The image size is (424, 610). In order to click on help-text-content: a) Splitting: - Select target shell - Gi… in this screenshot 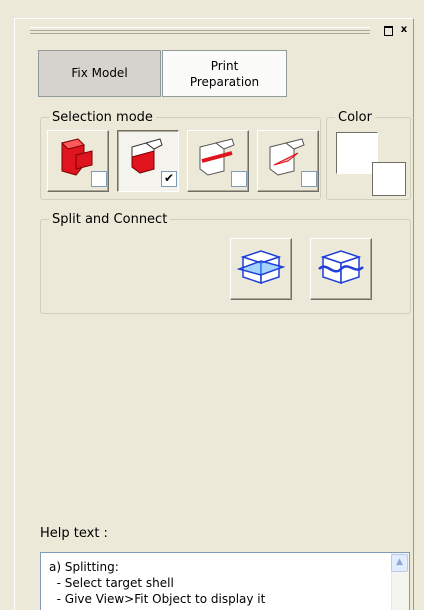, I will do `click(157, 583)`.